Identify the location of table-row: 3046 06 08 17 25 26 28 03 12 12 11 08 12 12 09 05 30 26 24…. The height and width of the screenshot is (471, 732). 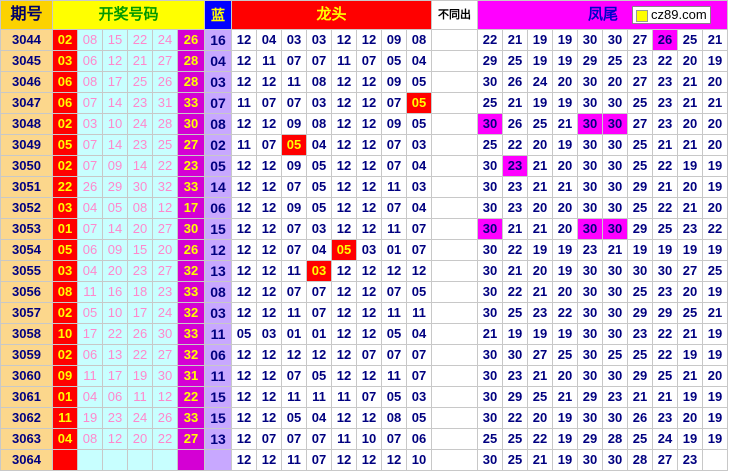
(364, 82).